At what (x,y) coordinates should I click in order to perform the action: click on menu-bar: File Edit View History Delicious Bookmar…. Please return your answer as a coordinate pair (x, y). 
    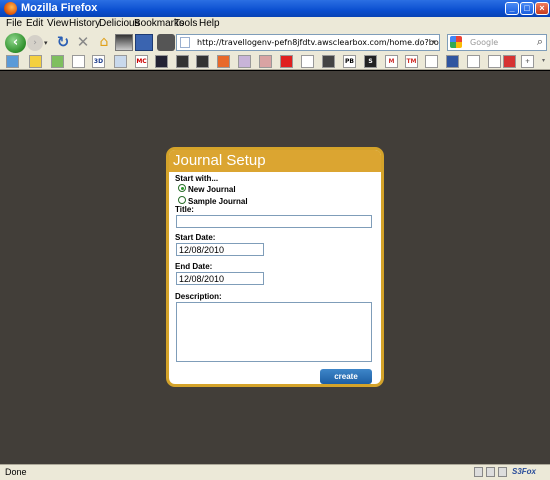
    Looking at the image, I should click on (275, 24).